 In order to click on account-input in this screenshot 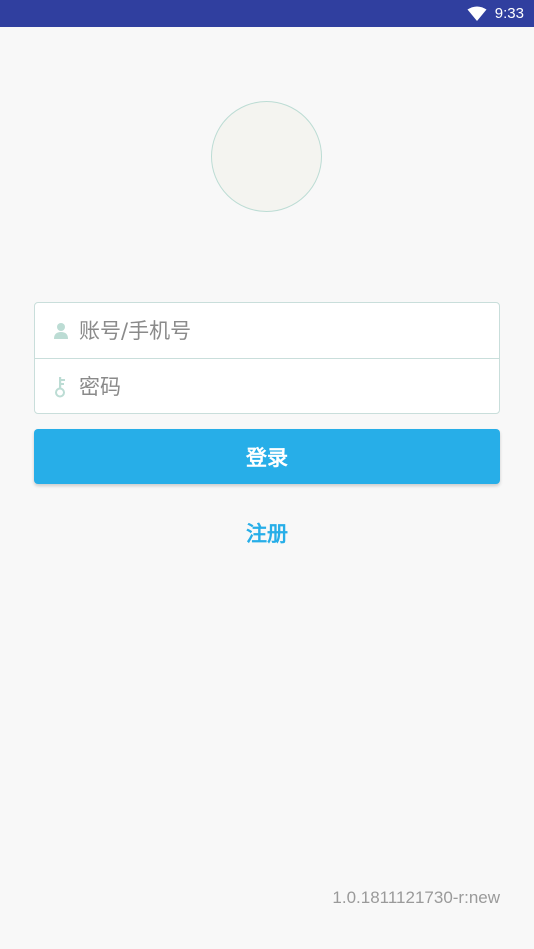, I will do `click(269, 330)`.